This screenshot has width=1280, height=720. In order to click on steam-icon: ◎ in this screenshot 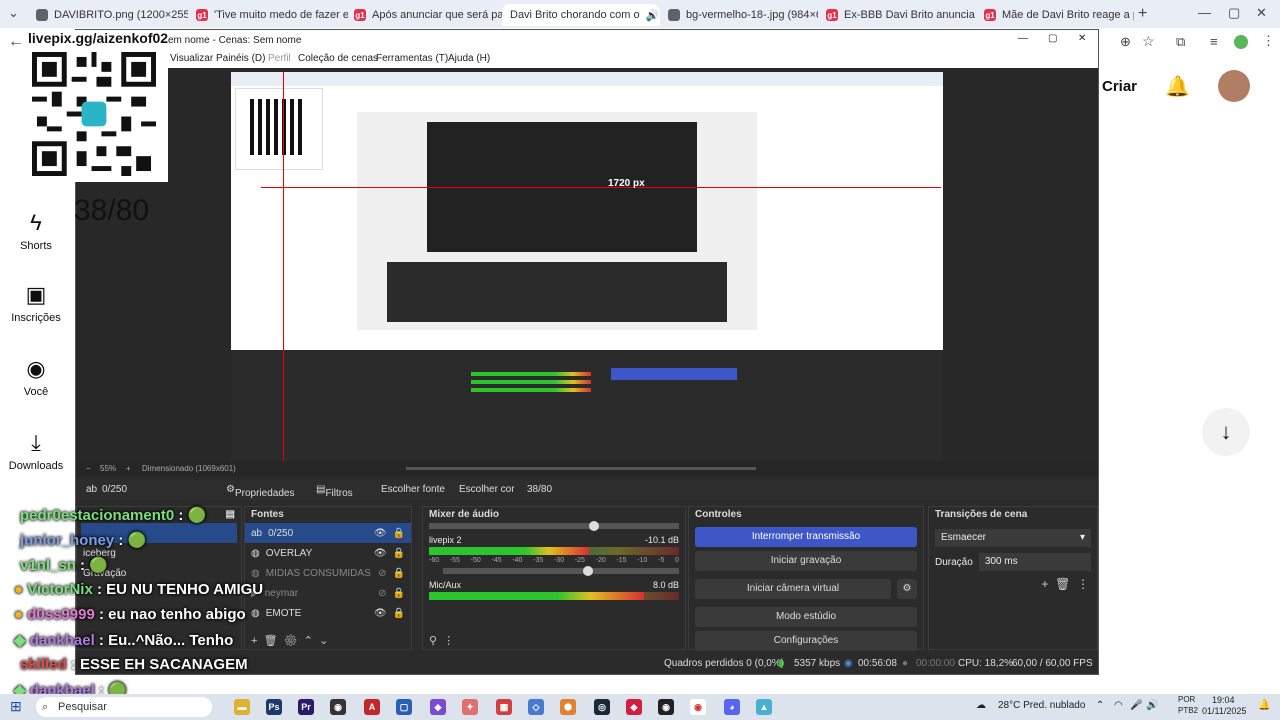, I will do `click(602, 707)`.